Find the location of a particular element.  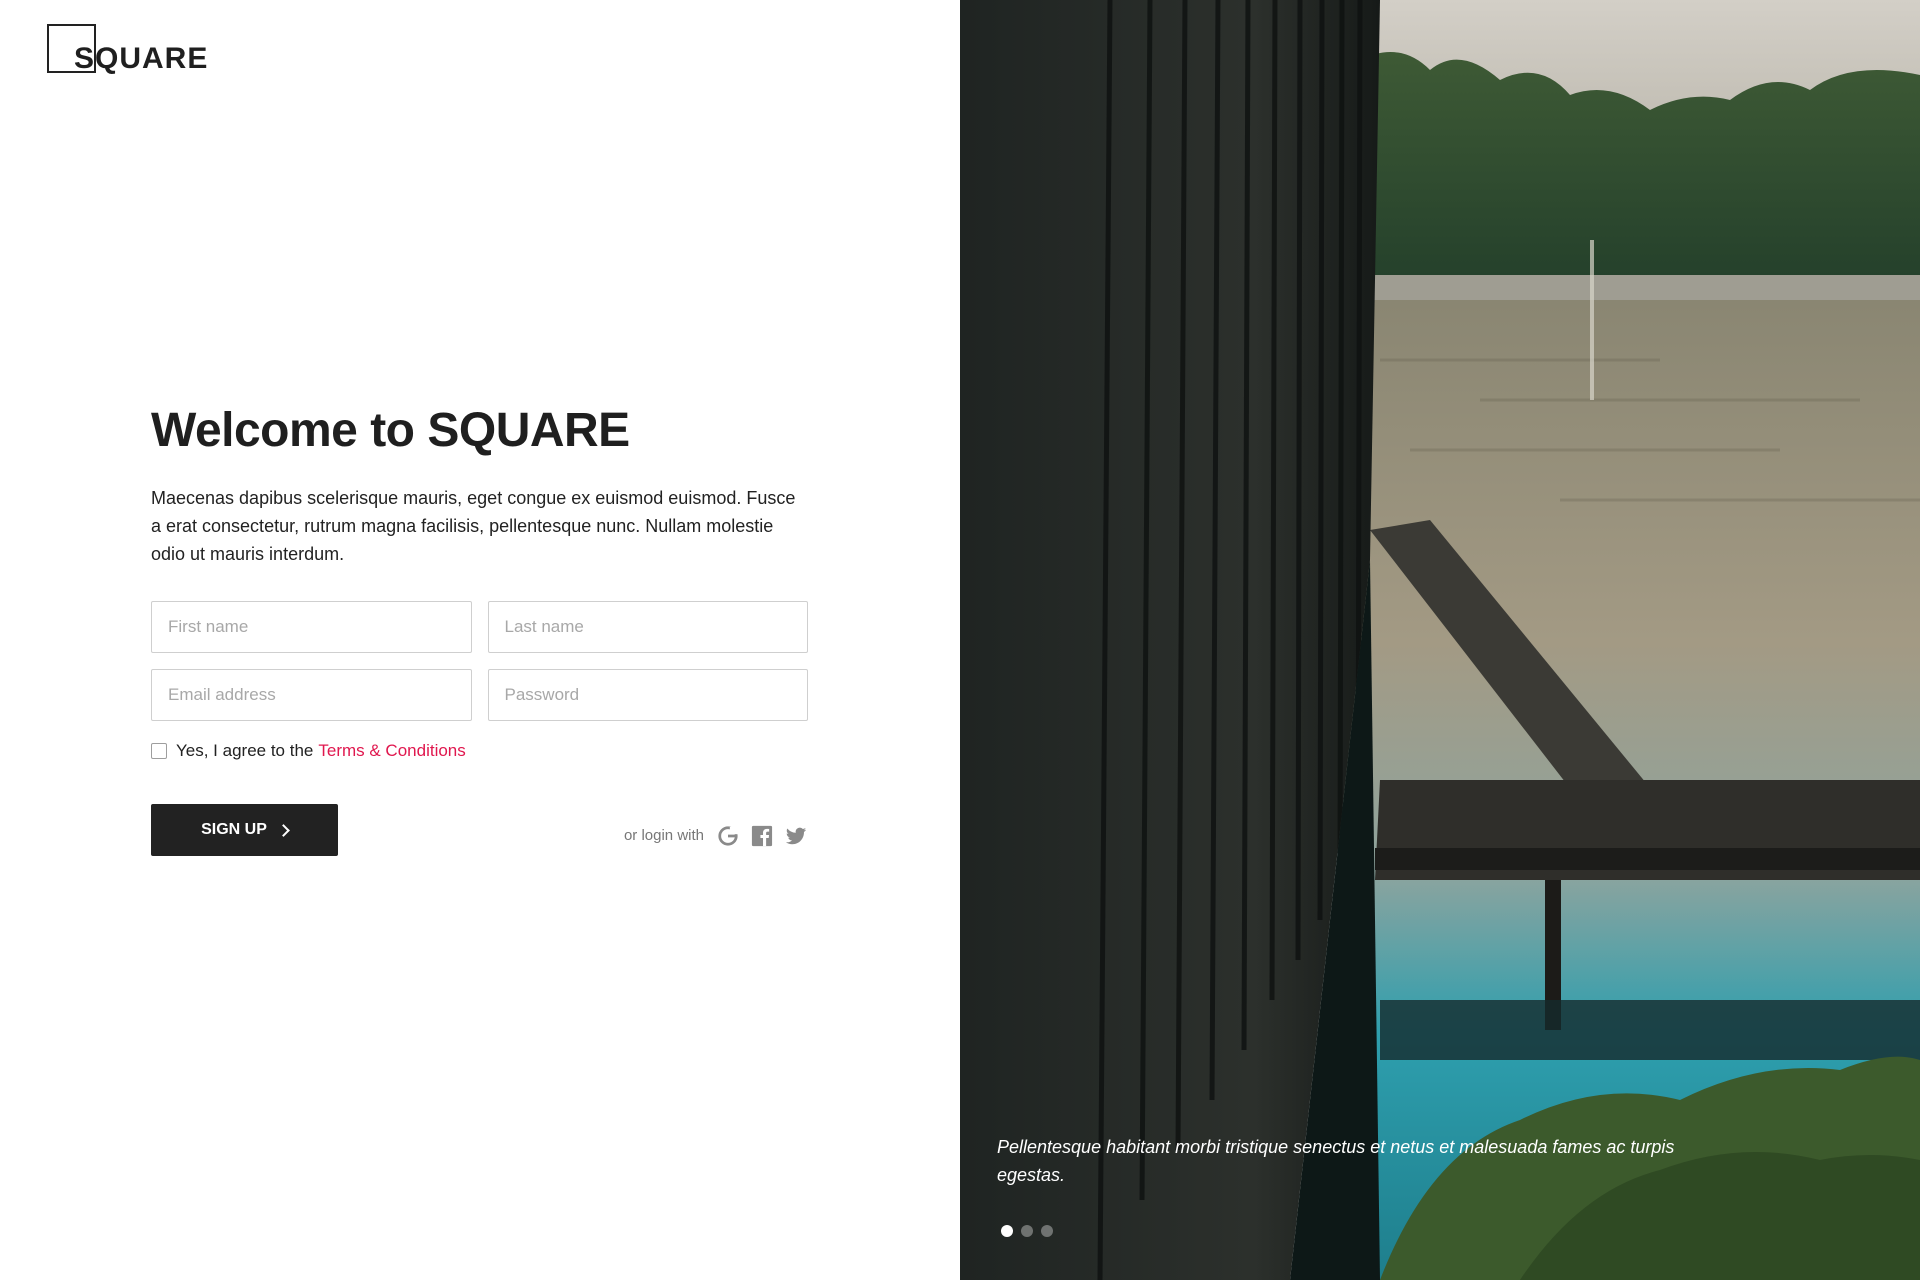

first-name-input is located at coordinates (311, 626).